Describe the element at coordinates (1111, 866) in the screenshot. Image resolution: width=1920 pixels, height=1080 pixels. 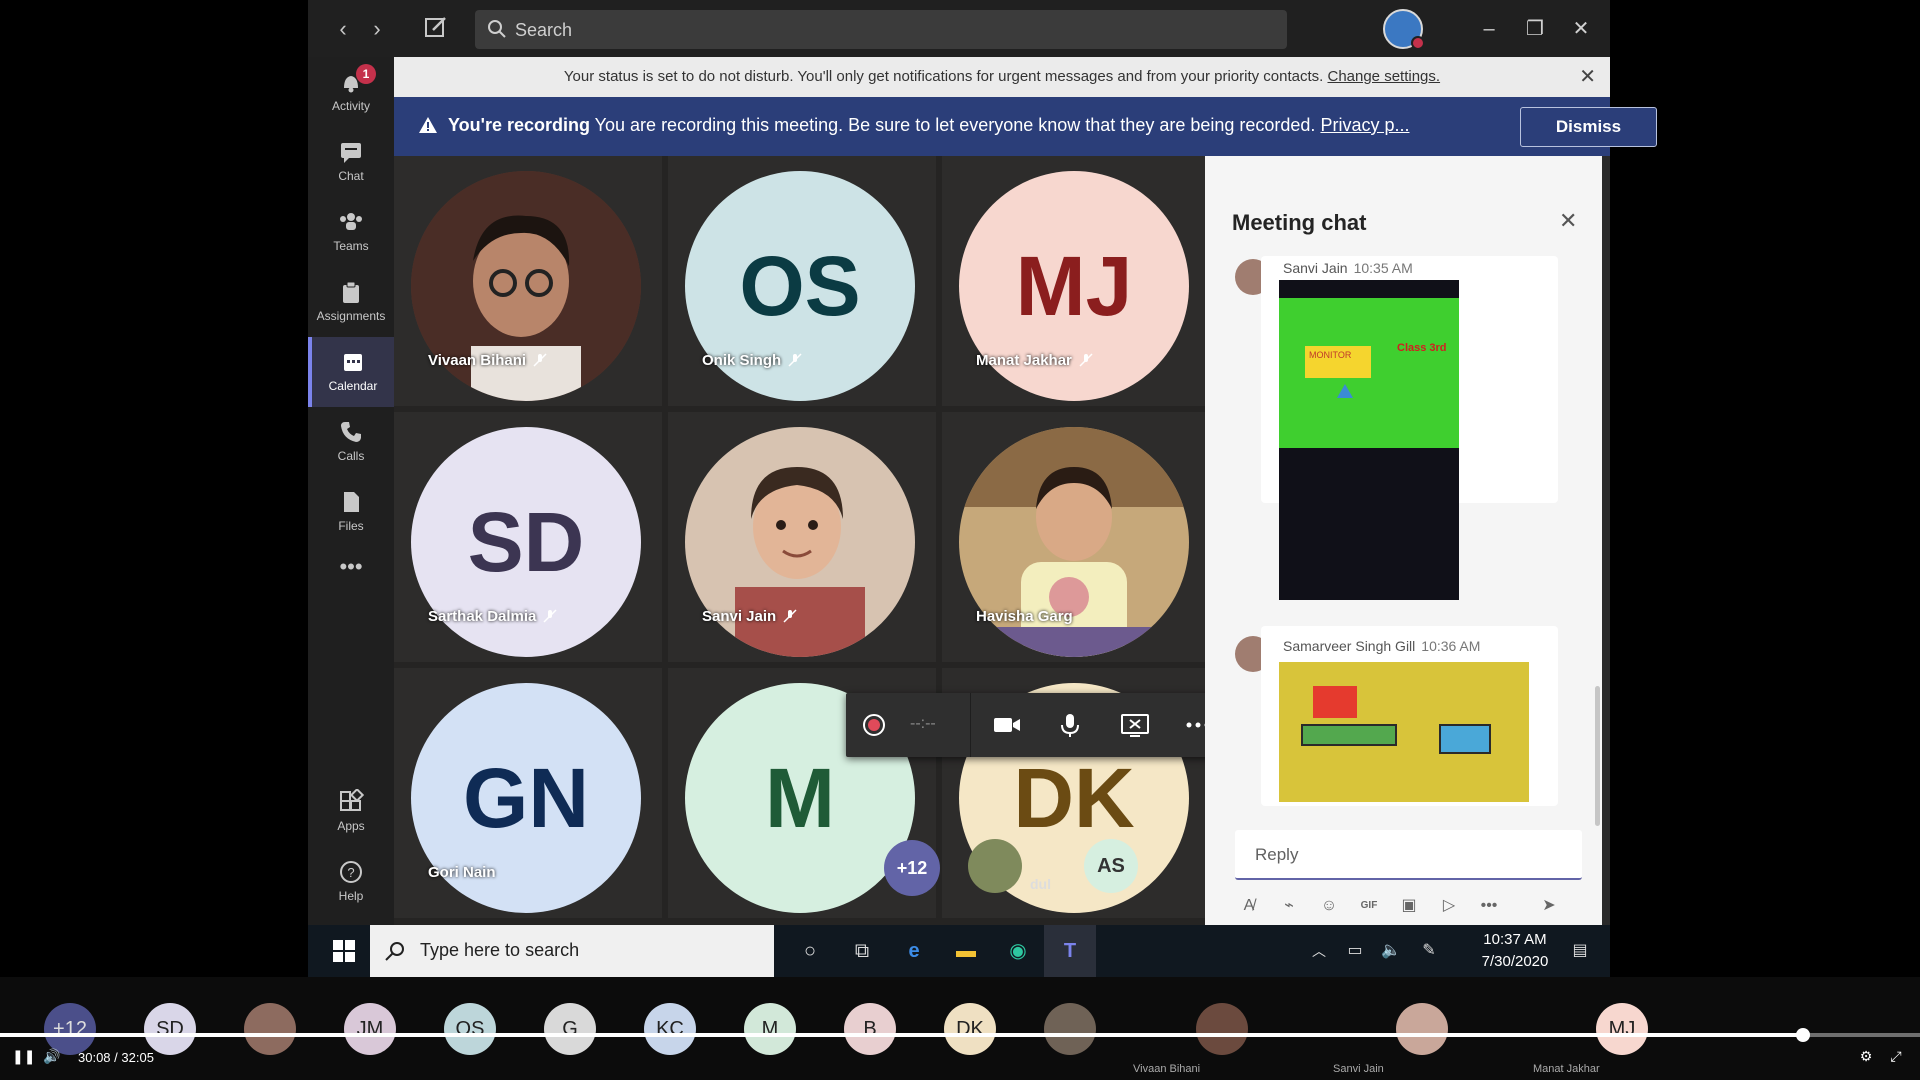
I see `mini-participant-avatar: AS` at that location.